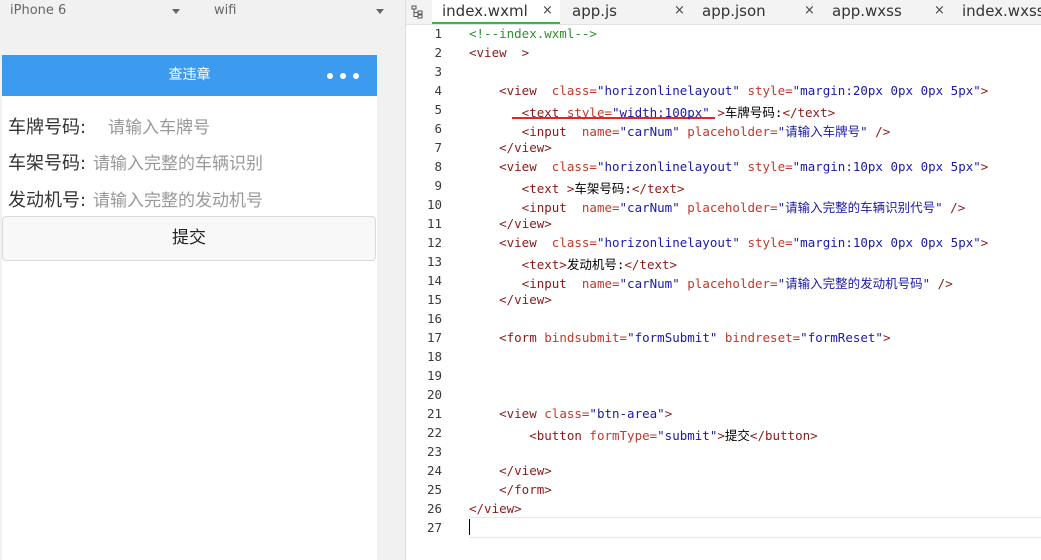 This screenshot has width=1041, height=560. What do you see at coordinates (625, 12) in the screenshot?
I see `tab-app-js: app.js ×` at bounding box center [625, 12].